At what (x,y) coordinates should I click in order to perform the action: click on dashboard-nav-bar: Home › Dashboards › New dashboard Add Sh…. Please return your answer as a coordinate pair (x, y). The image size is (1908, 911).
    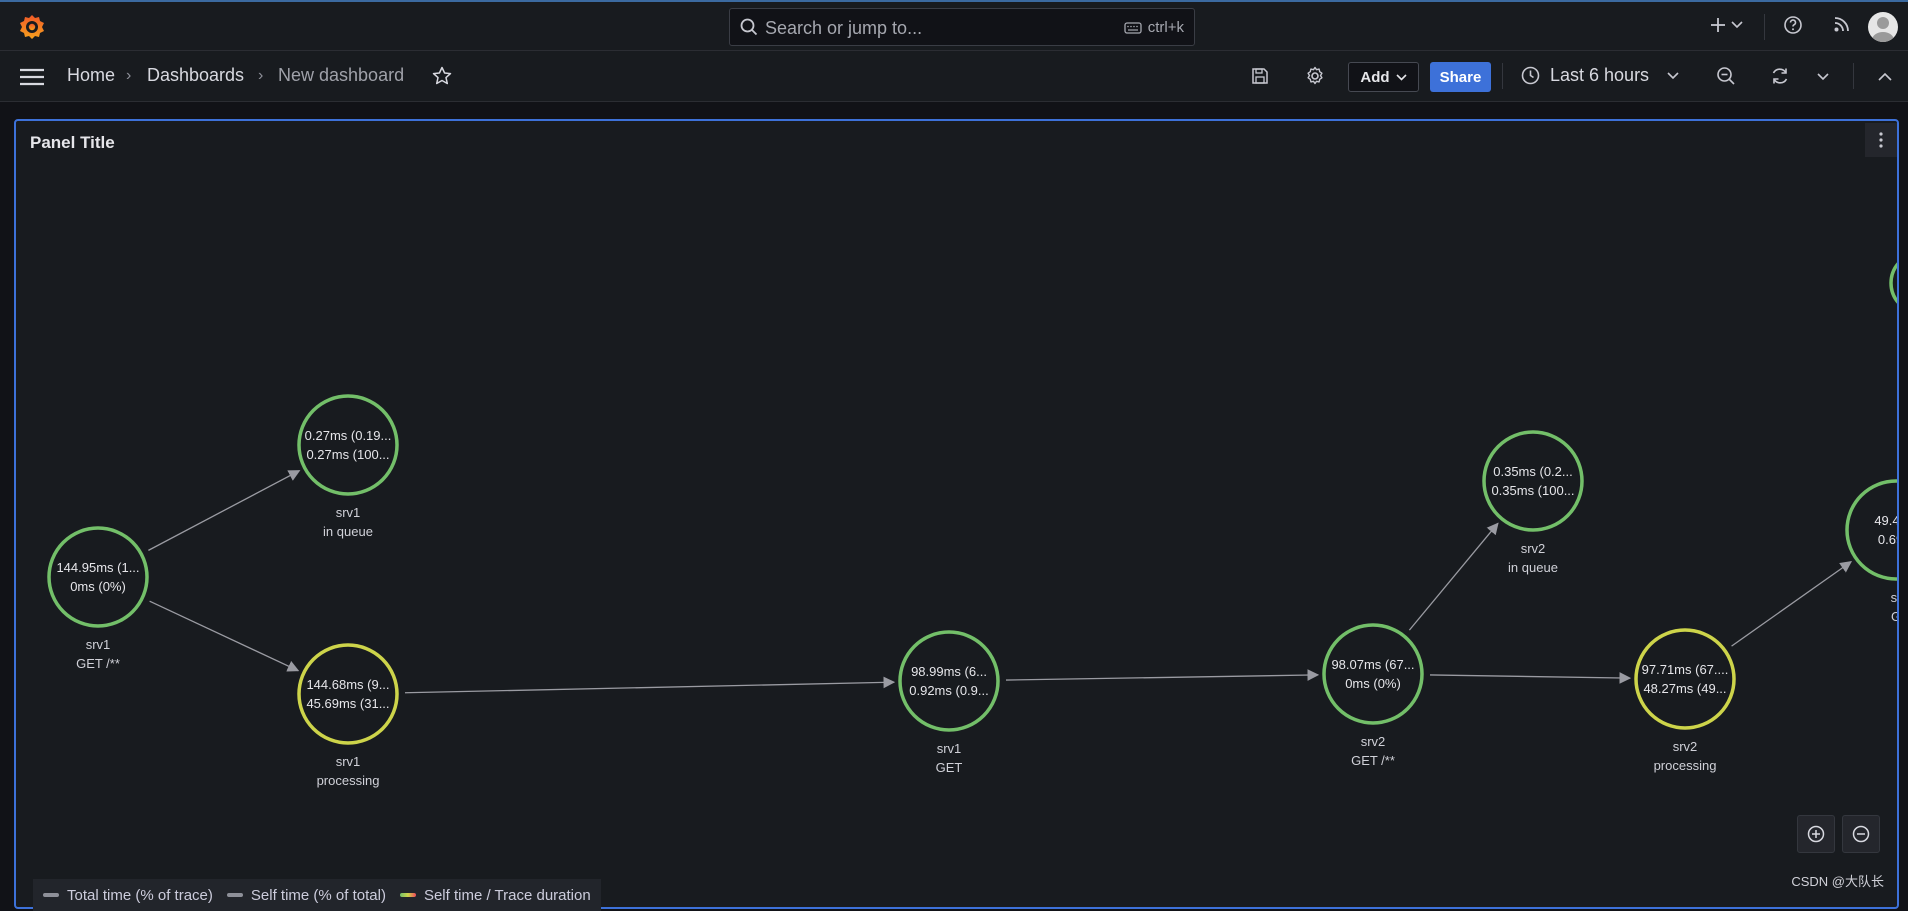
    Looking at the image, I should click on (954, 76).